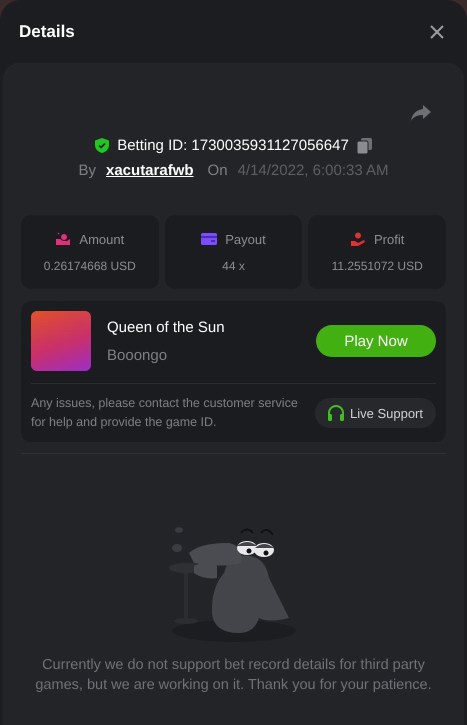 The width and height of the screenshot is (467, 725). What do you see at coordinates (245, 239) in the screenshot?
I see `stat-label: Payout` at bounding box center [245, 239].